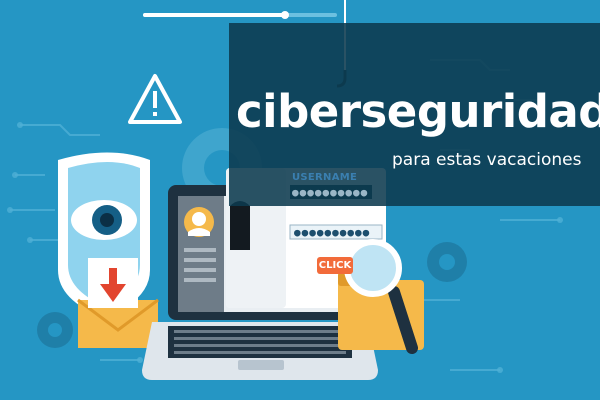 The image size is (600, 400). Describe the element at coordinates (285, 15) in the screenshot. I see `decor-slider-knob` at that location.